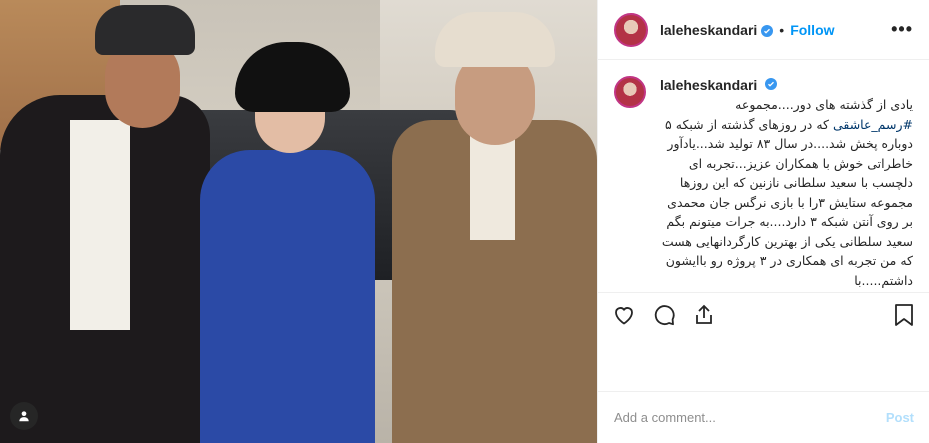  Describe the element at coordinates (708, 30) in the screenshot. I see `header-username: laleheskandari` at that location.